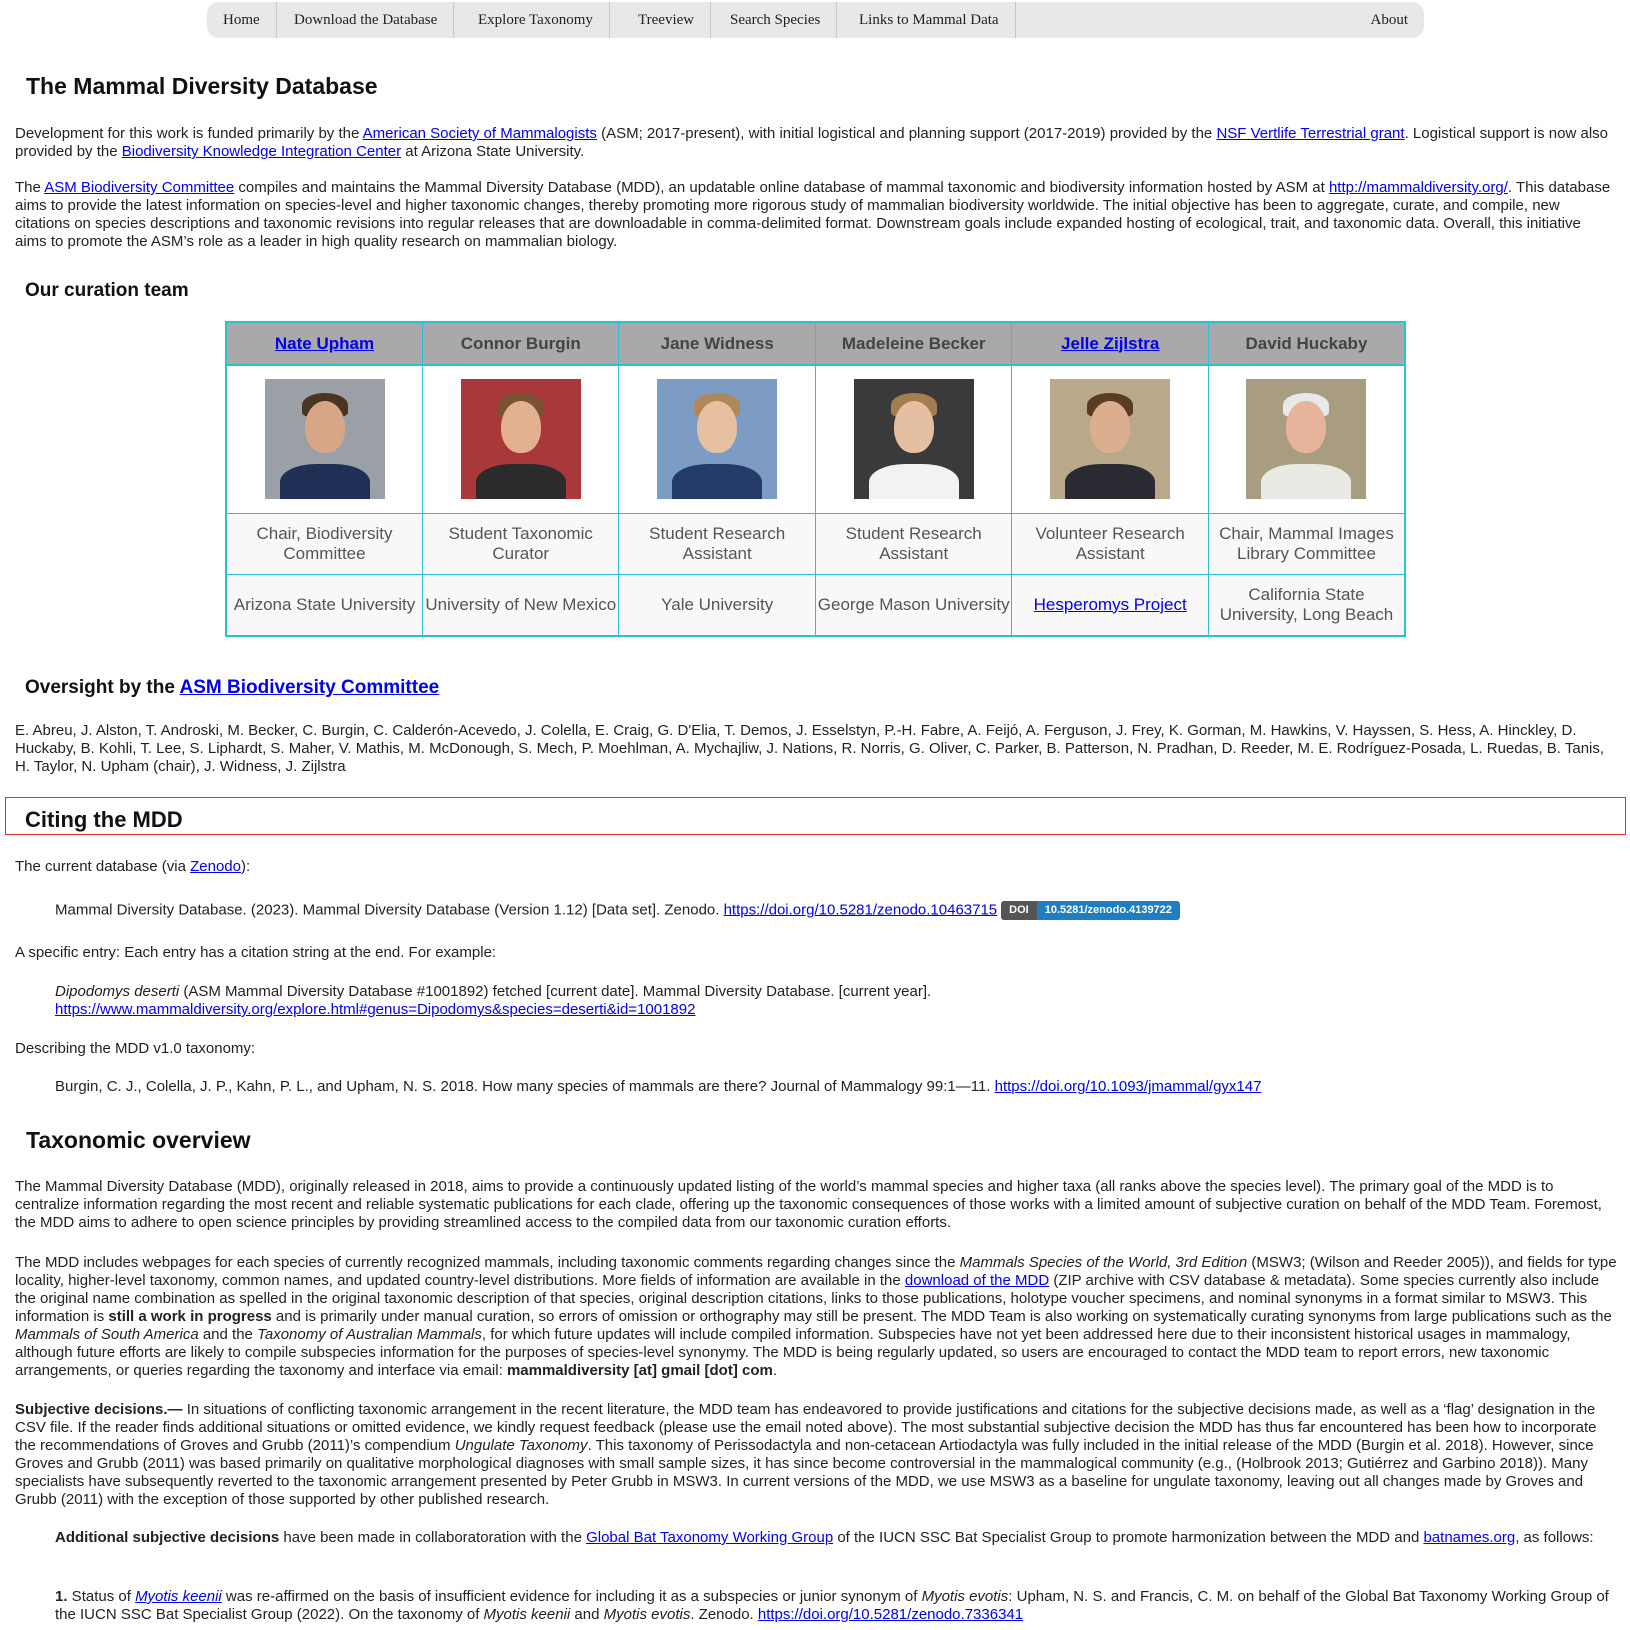 This screenshot has height=1630, width=1630. I want to click on team-member-institution: California State University, Long Beach, so click(1306, 604).